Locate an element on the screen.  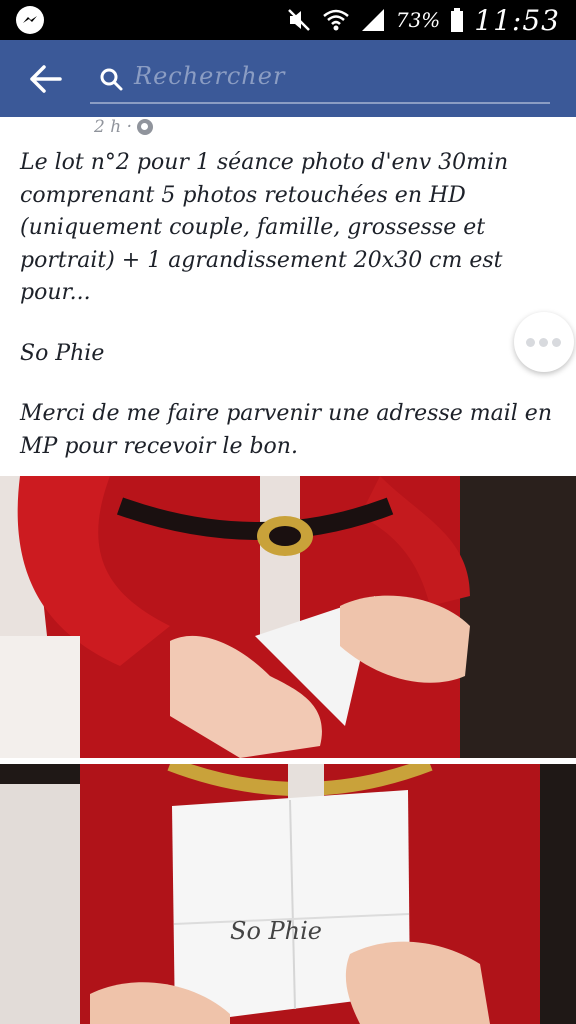
post-meta: 2 h · is located at coordinates (123, 127).